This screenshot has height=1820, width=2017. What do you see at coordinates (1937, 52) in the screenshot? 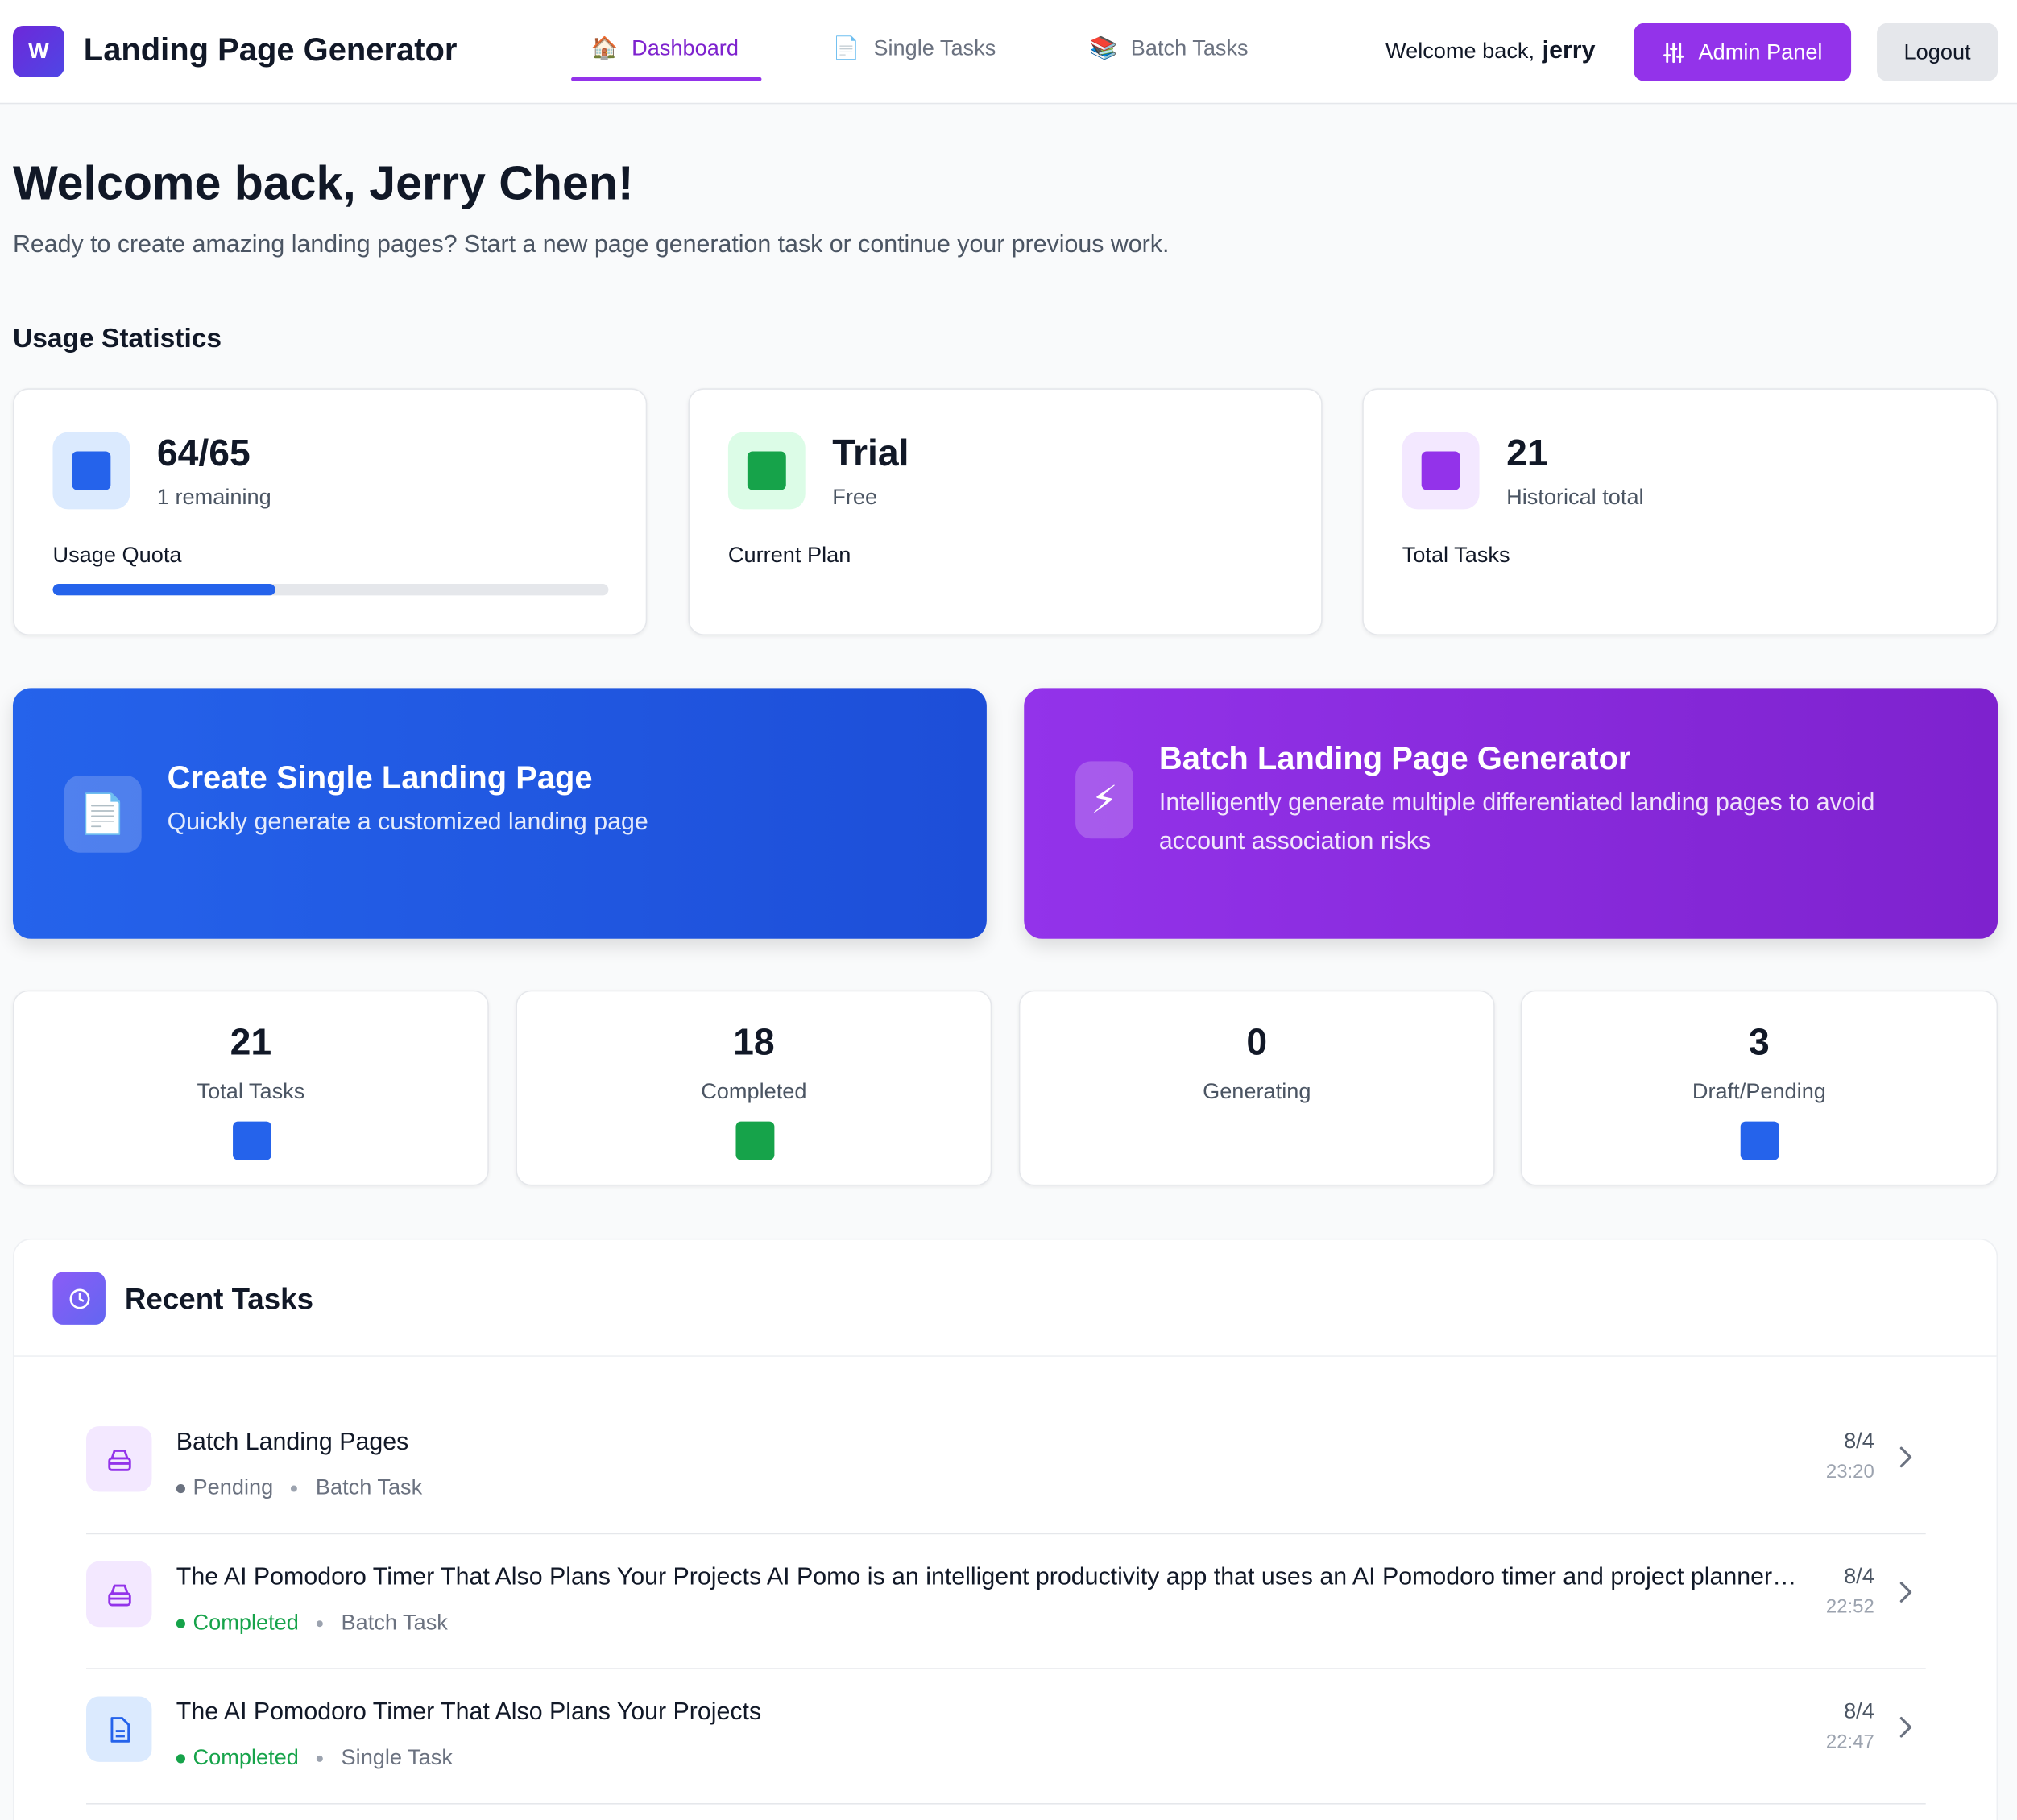
I see `logout-button: Logout` at bounding box center [1937, 52].